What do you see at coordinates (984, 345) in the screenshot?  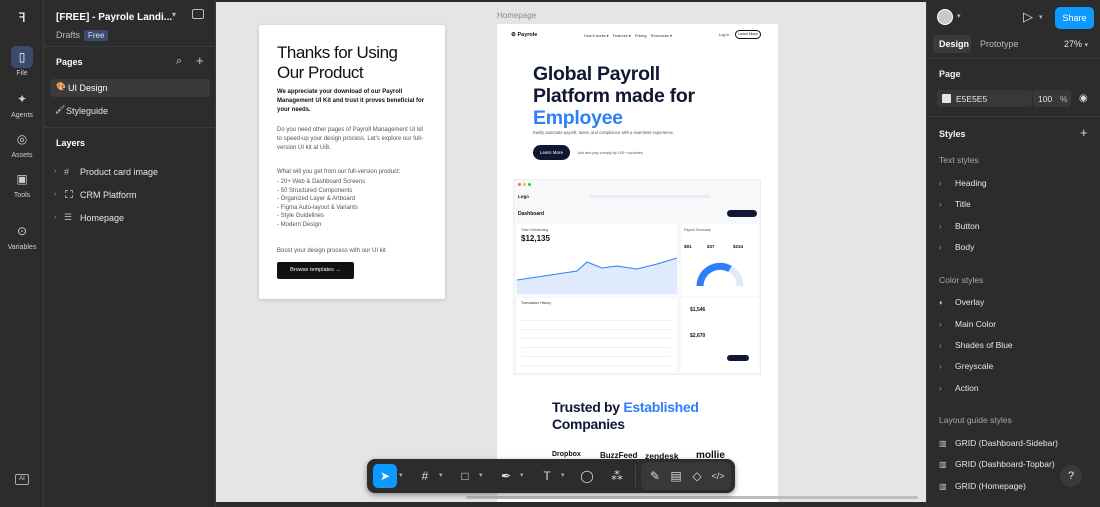 I see `color-style-label: Shades of Blue` at bounding box center [984, 345].